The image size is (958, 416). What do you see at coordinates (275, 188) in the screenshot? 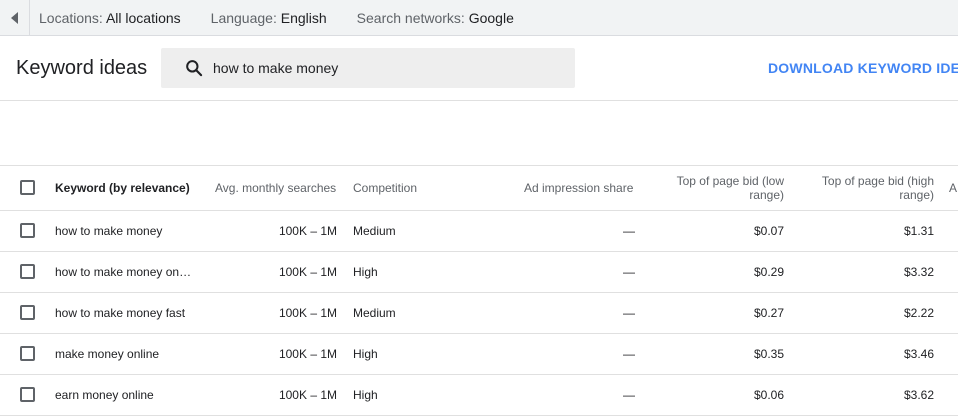
I see `column-header-avg-monthly-searches: Avg. monthly searches` at bounding box center [275, 188].